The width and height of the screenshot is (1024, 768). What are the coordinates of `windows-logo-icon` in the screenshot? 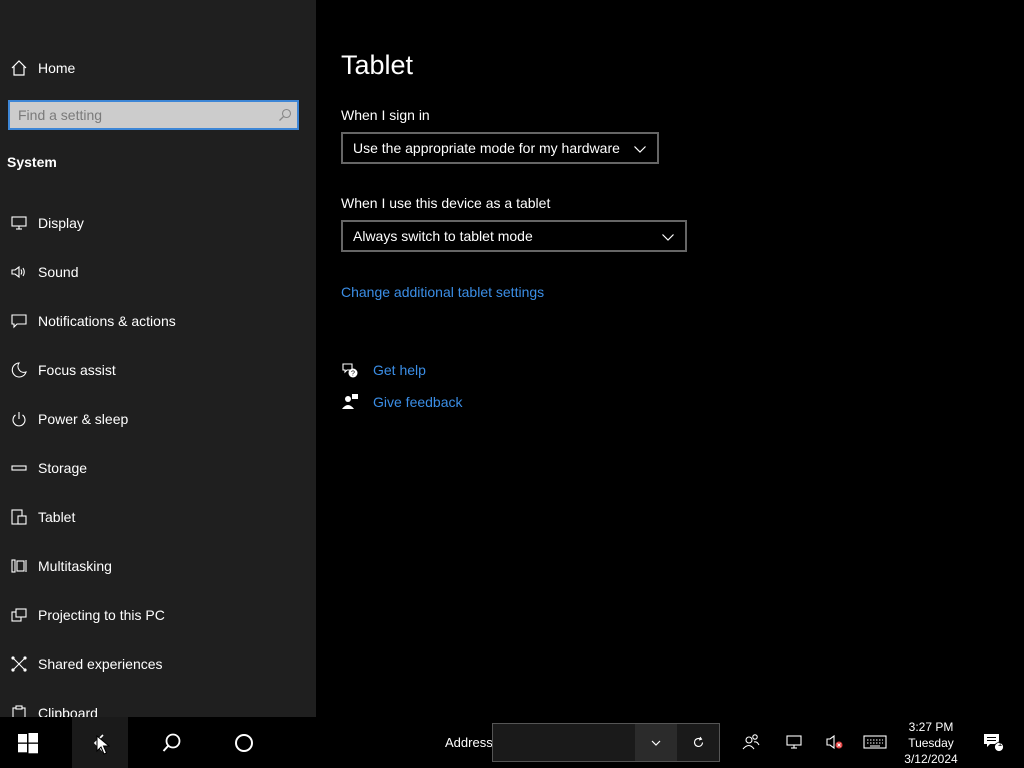 It's located at (28, 742).